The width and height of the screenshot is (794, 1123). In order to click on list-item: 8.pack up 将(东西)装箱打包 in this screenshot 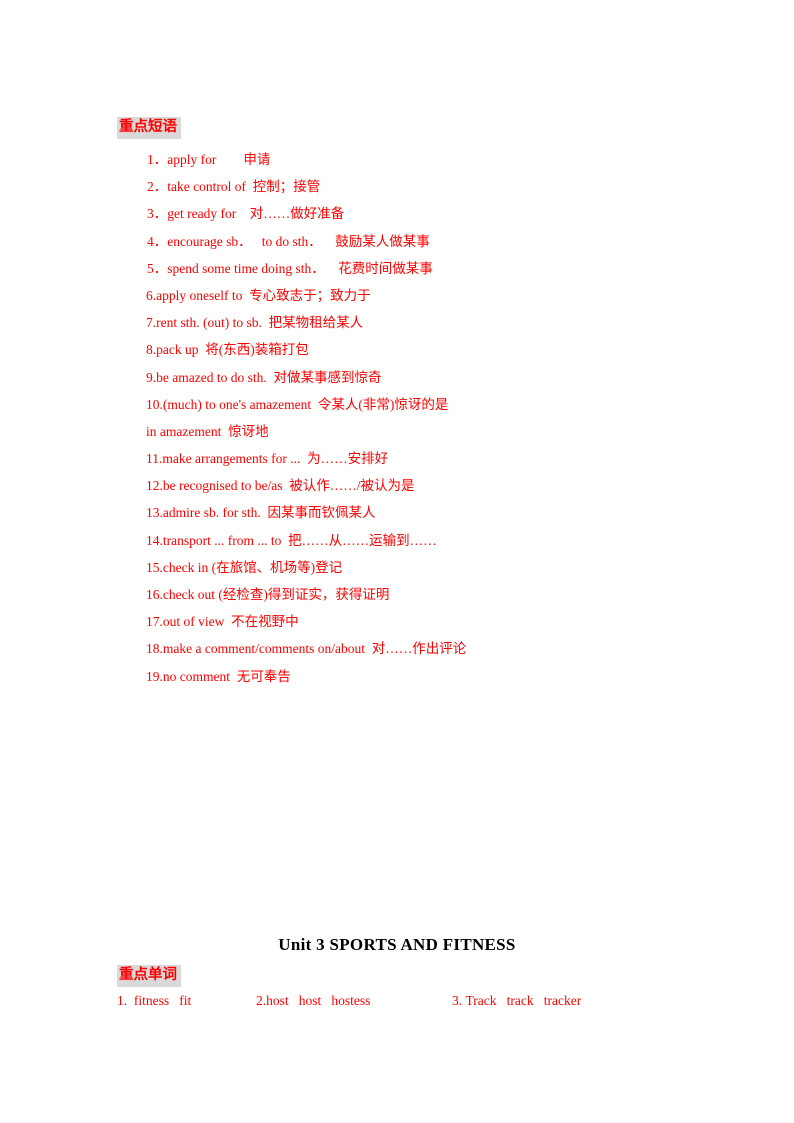, I will do `click(397, 349)`.